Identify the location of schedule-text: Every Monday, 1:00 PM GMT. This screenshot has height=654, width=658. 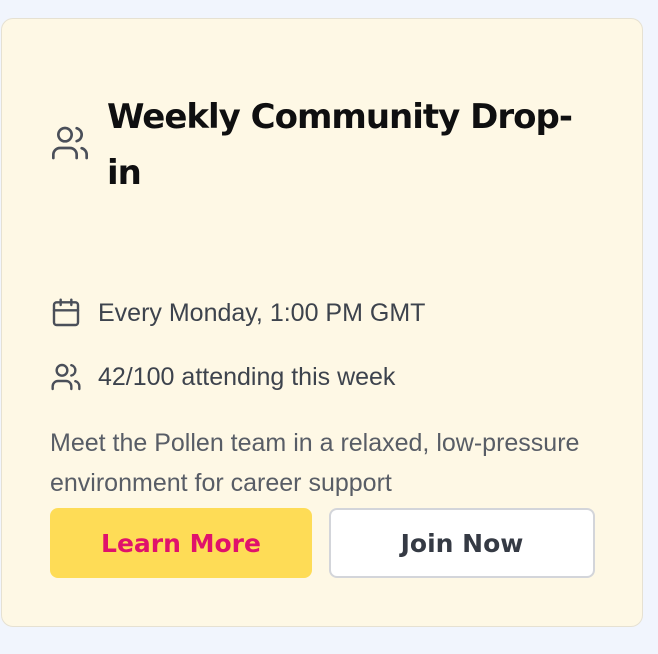
(262, 312).